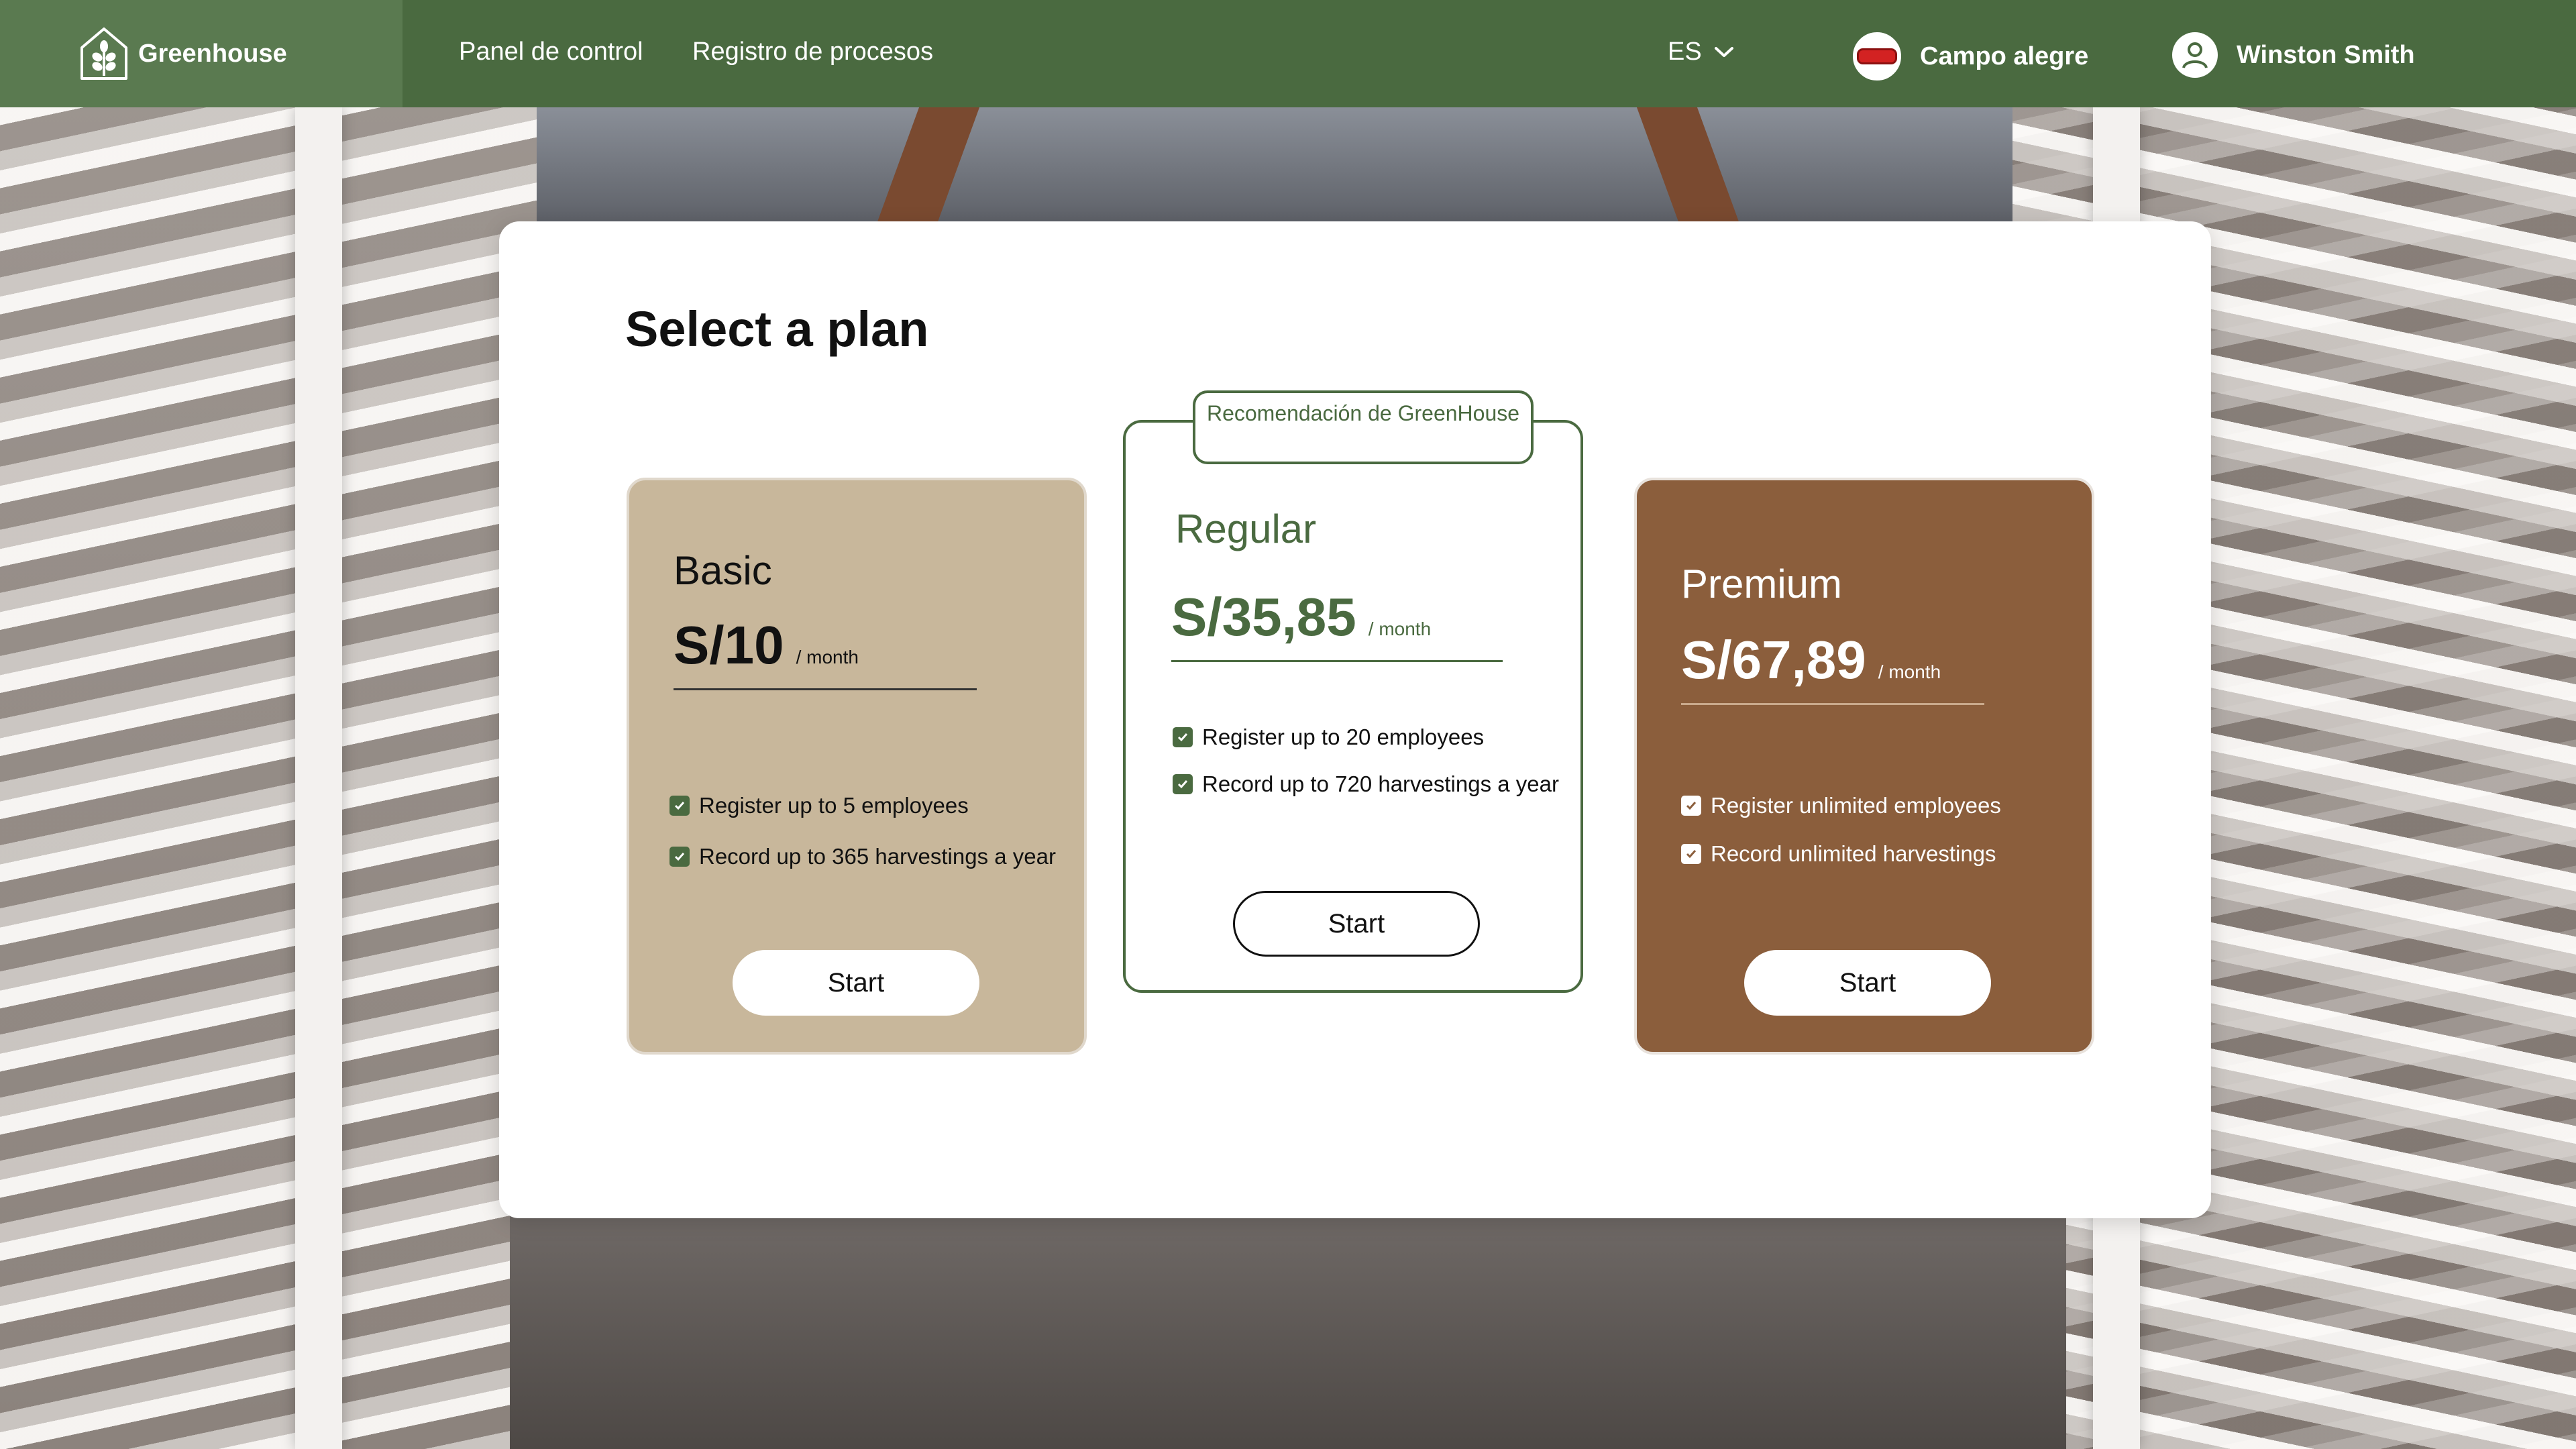  Describe the element at coordinates (812, 52) in the screenshot. I see `nav-registro-de-procesos: Registro de procesos` at that location.